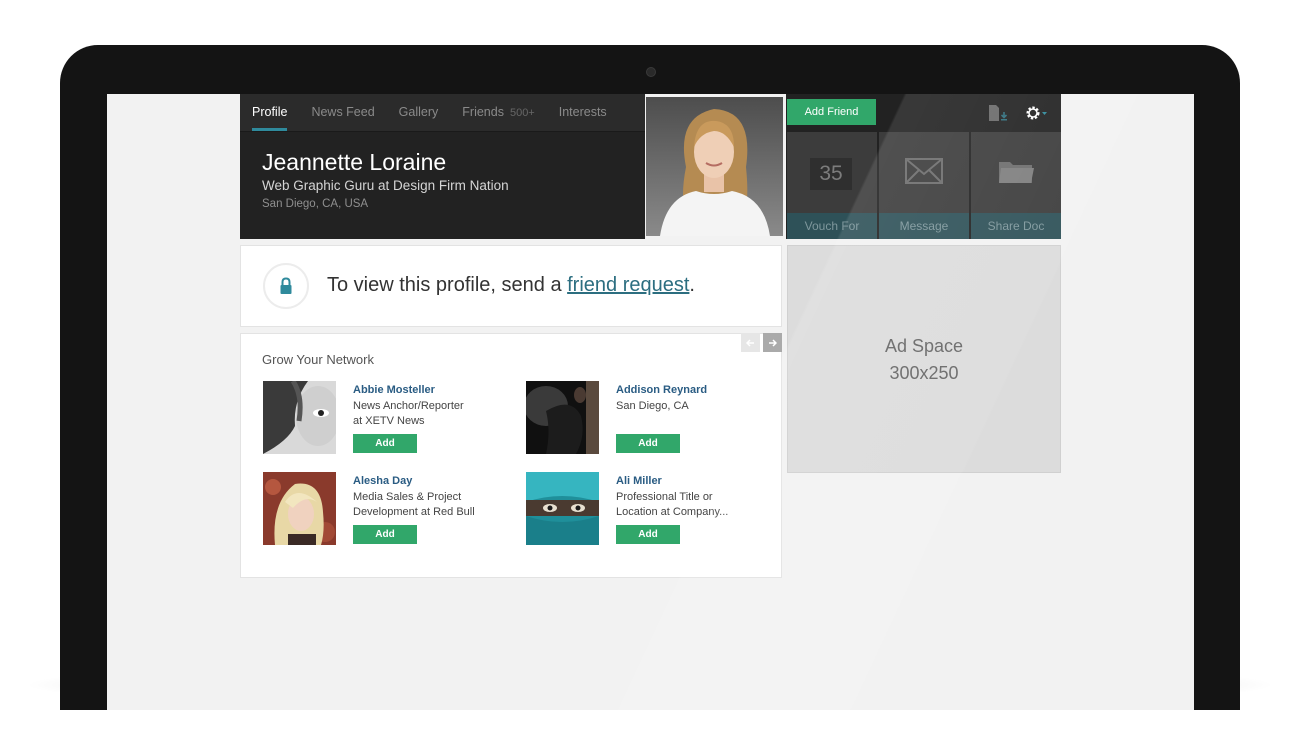  What do you see at coordinates (661, 390) in the screenshot?
I see `person-name: Addison Reynard` at bounding box center [661, 390].